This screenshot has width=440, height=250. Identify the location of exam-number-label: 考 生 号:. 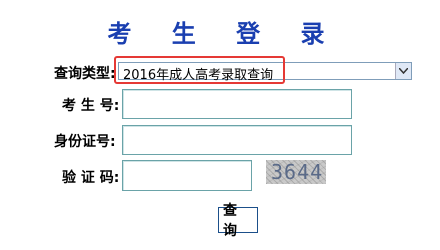
(91, 106).